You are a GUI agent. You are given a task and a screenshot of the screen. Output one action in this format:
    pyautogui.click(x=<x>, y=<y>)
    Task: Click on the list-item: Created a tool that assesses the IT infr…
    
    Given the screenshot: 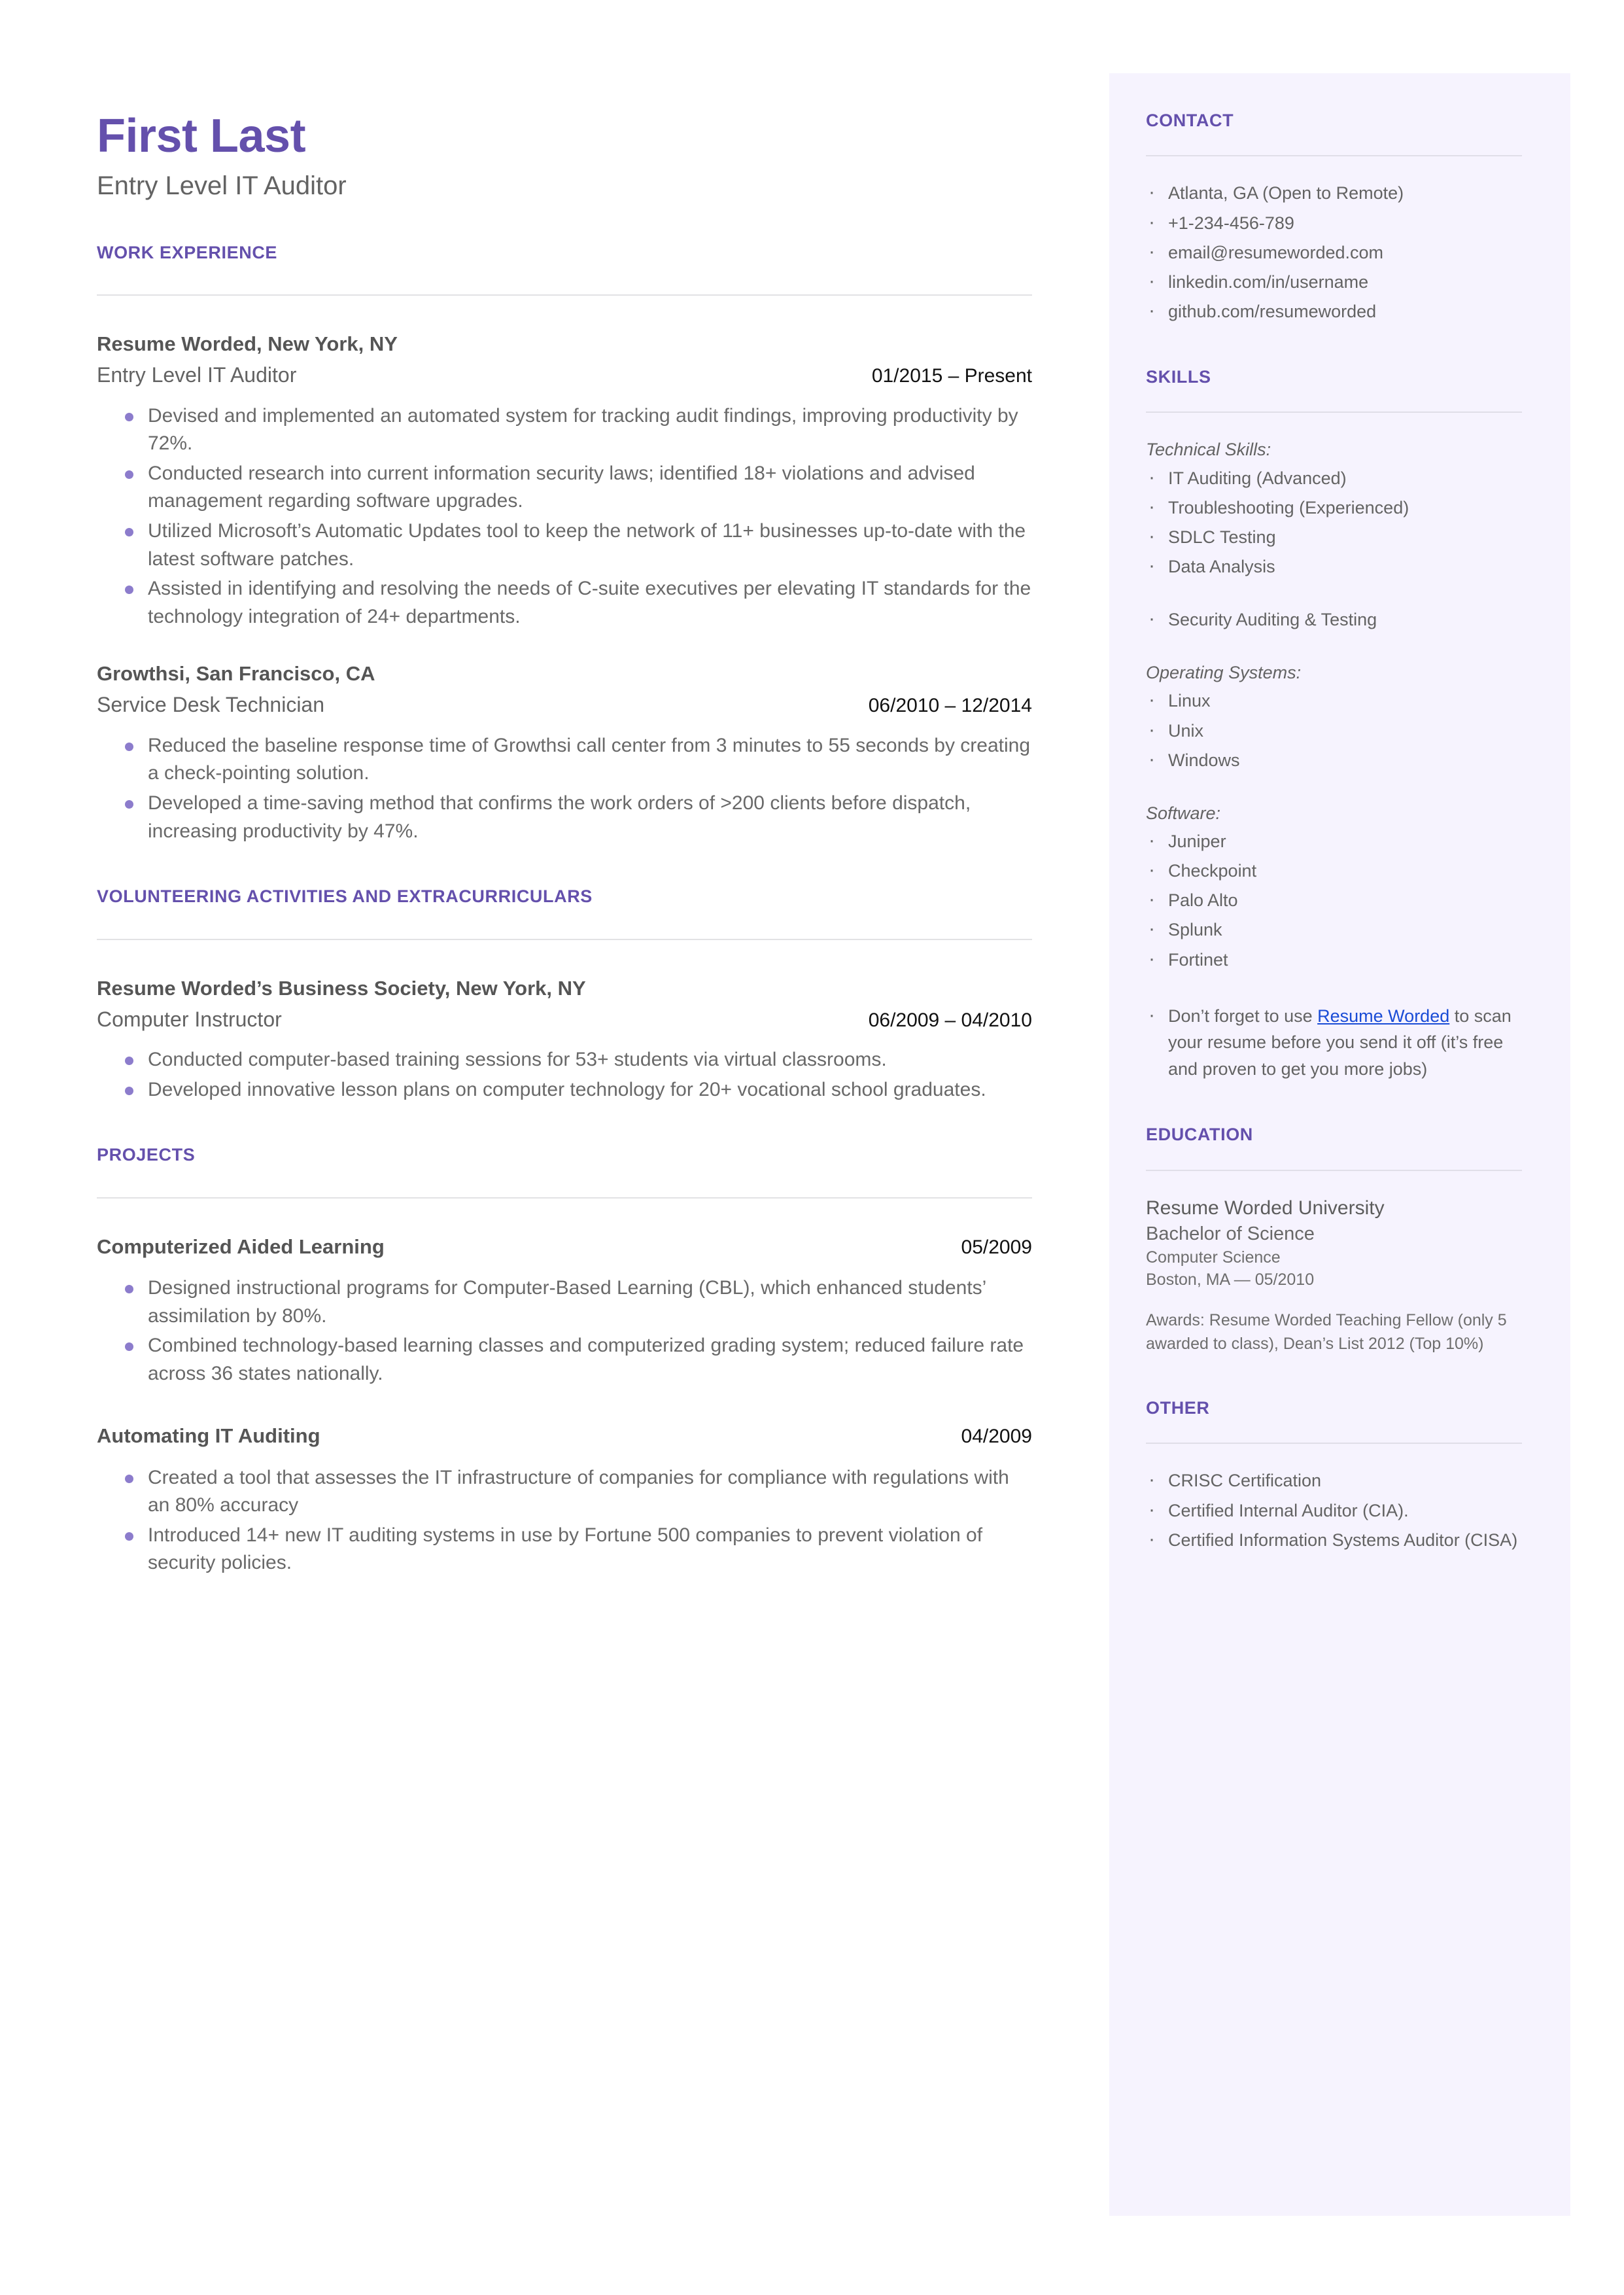 What is the action you would take?
    pyautogui.click(x=564, y=1492)
    